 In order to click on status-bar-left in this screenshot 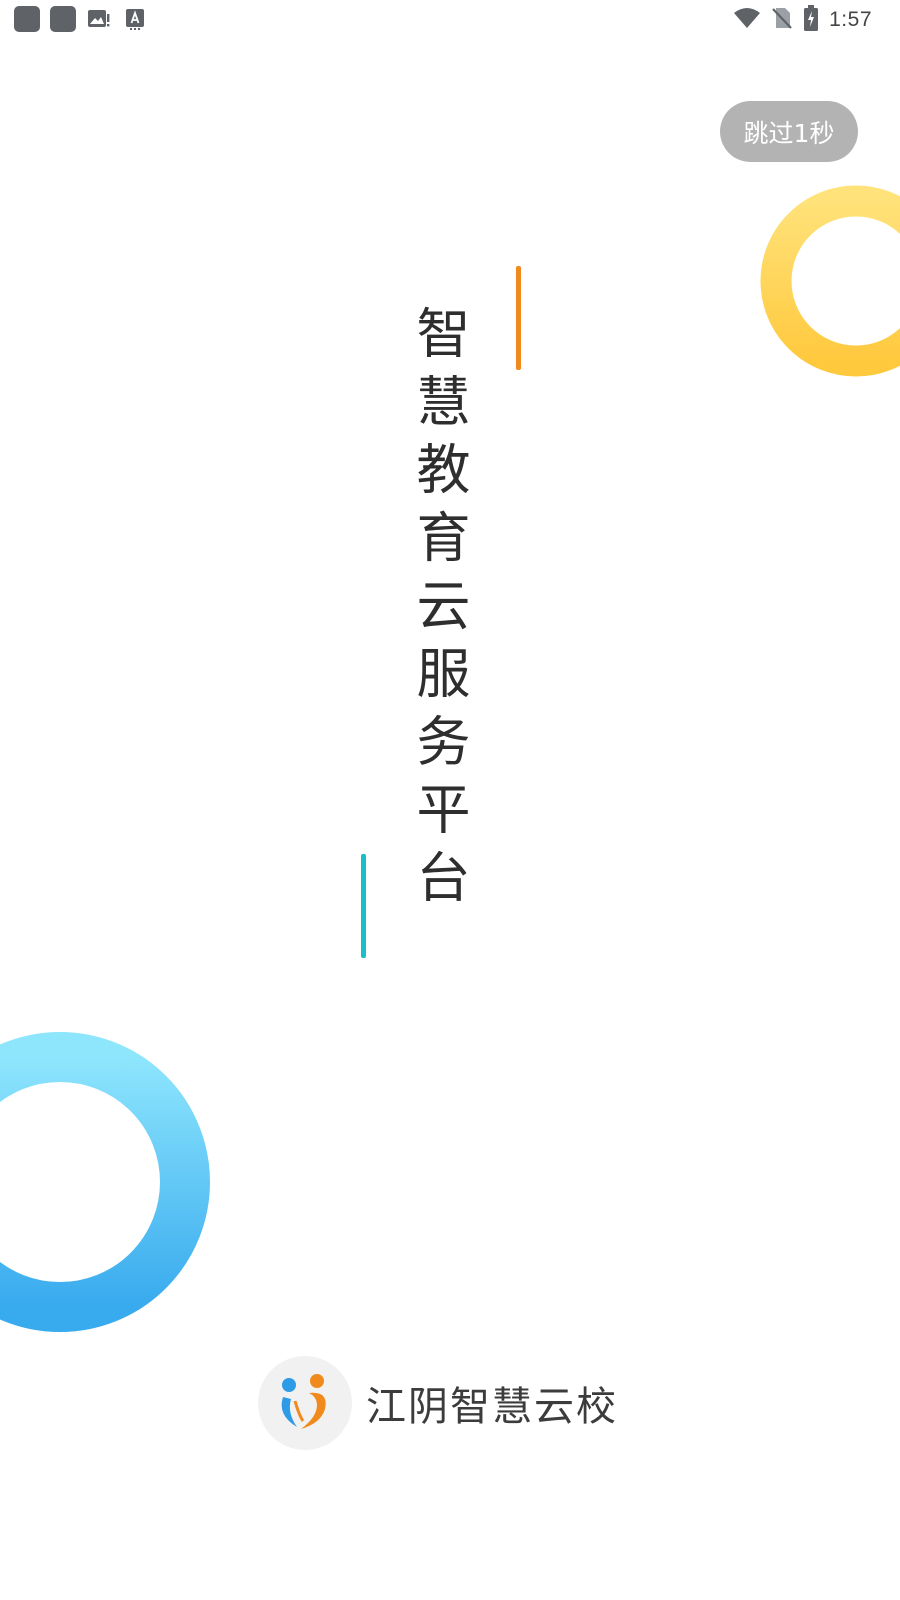, I will do `click(81, 19)`.